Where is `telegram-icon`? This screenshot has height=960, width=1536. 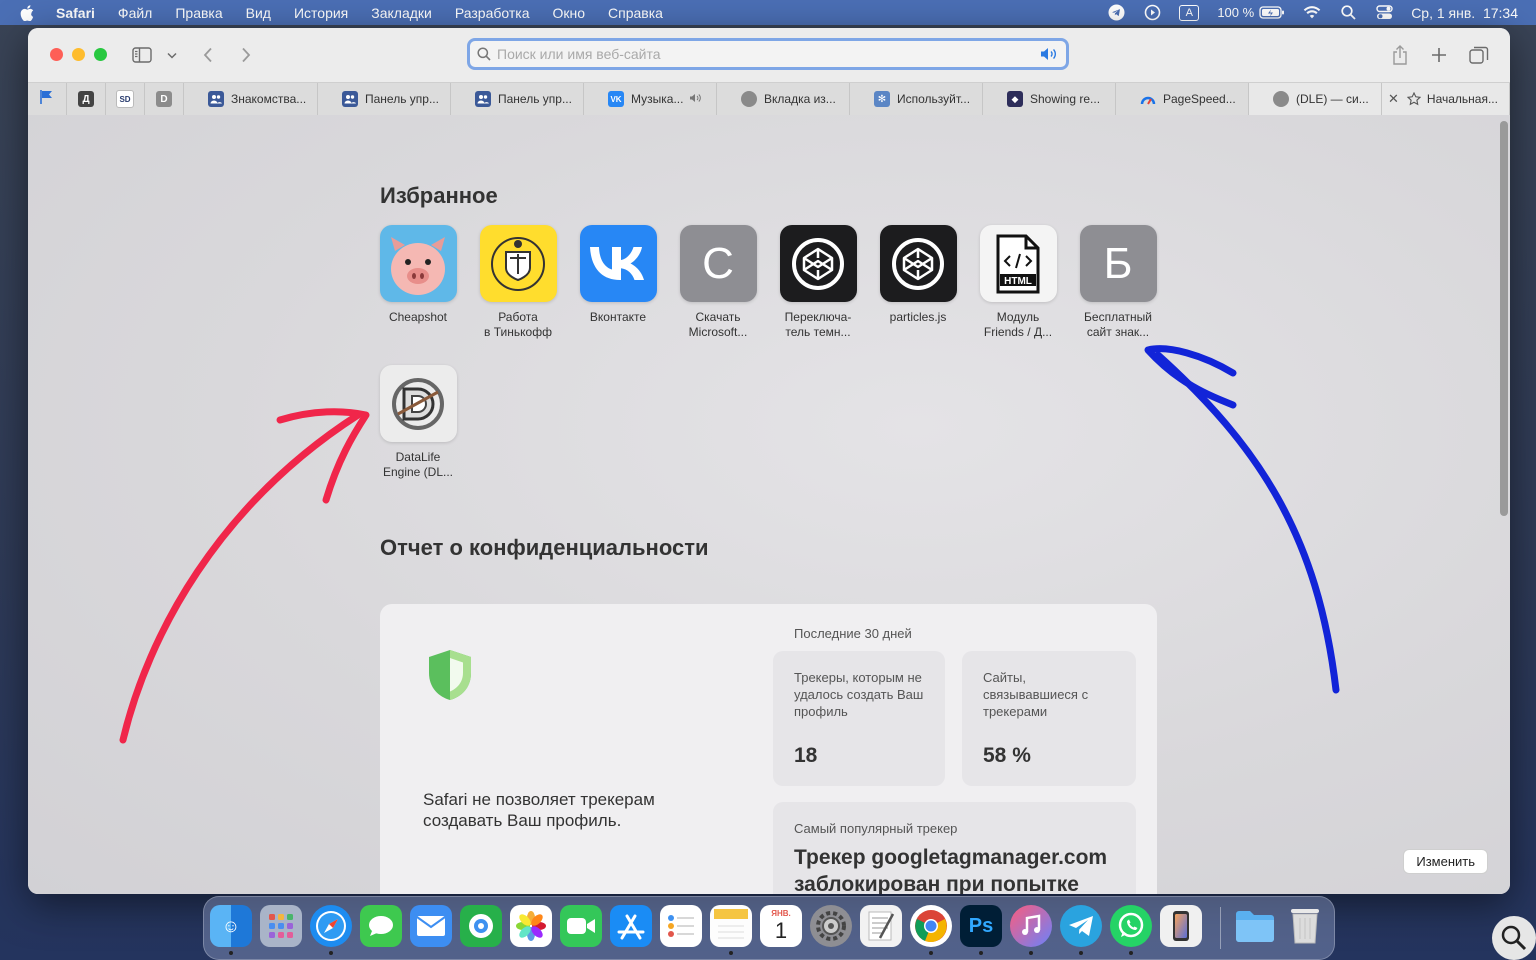 telegram-icon is located at coordinates (1081, 926).